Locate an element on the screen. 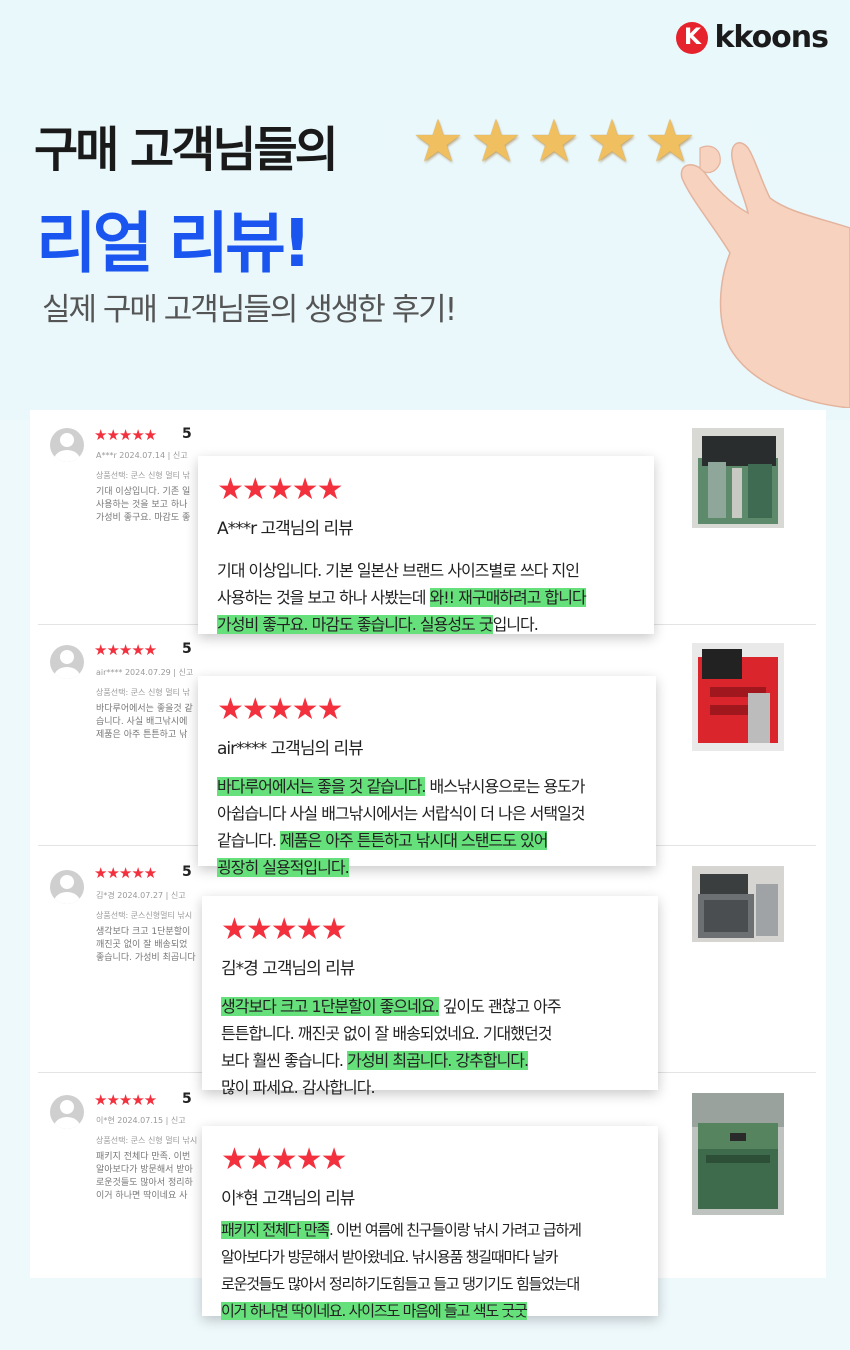 This screenshot has height=1350, width=850. reviewer-name: air**** 고객님의 리뷰 is located at coordinates (290, 749).